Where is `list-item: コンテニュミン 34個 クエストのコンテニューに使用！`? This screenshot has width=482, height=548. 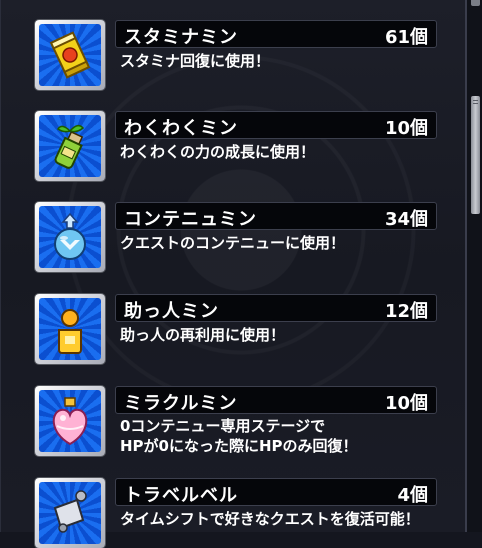 list-item: コンテニュミン 34個 クエストのコンテニューに使用！ is located at coordinates (232, 238).